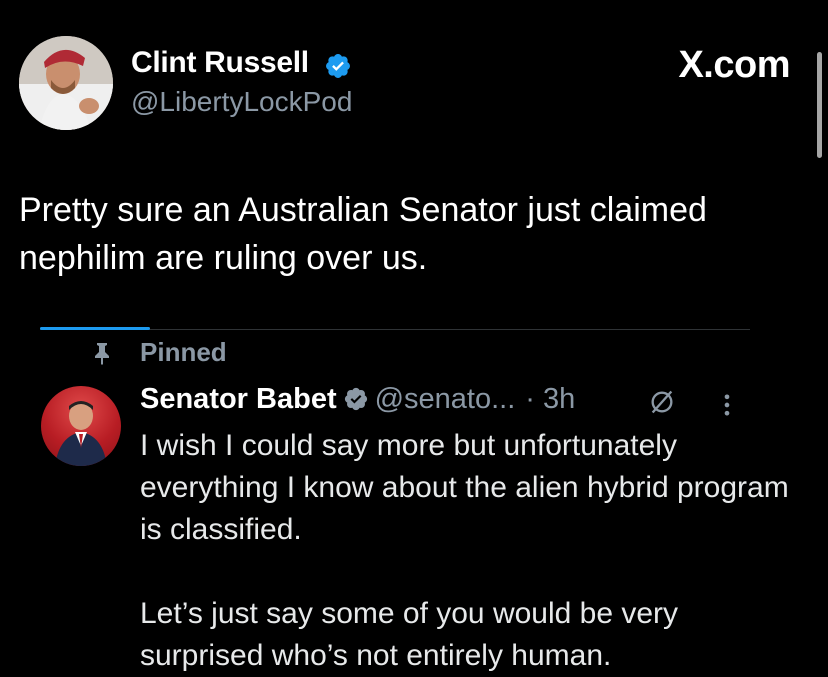 This screenshot has height=677, width=828. What do you see at coordinates (102, 354) in the screenshot?
I see `pin-icon` at bounding box center [102, 354].